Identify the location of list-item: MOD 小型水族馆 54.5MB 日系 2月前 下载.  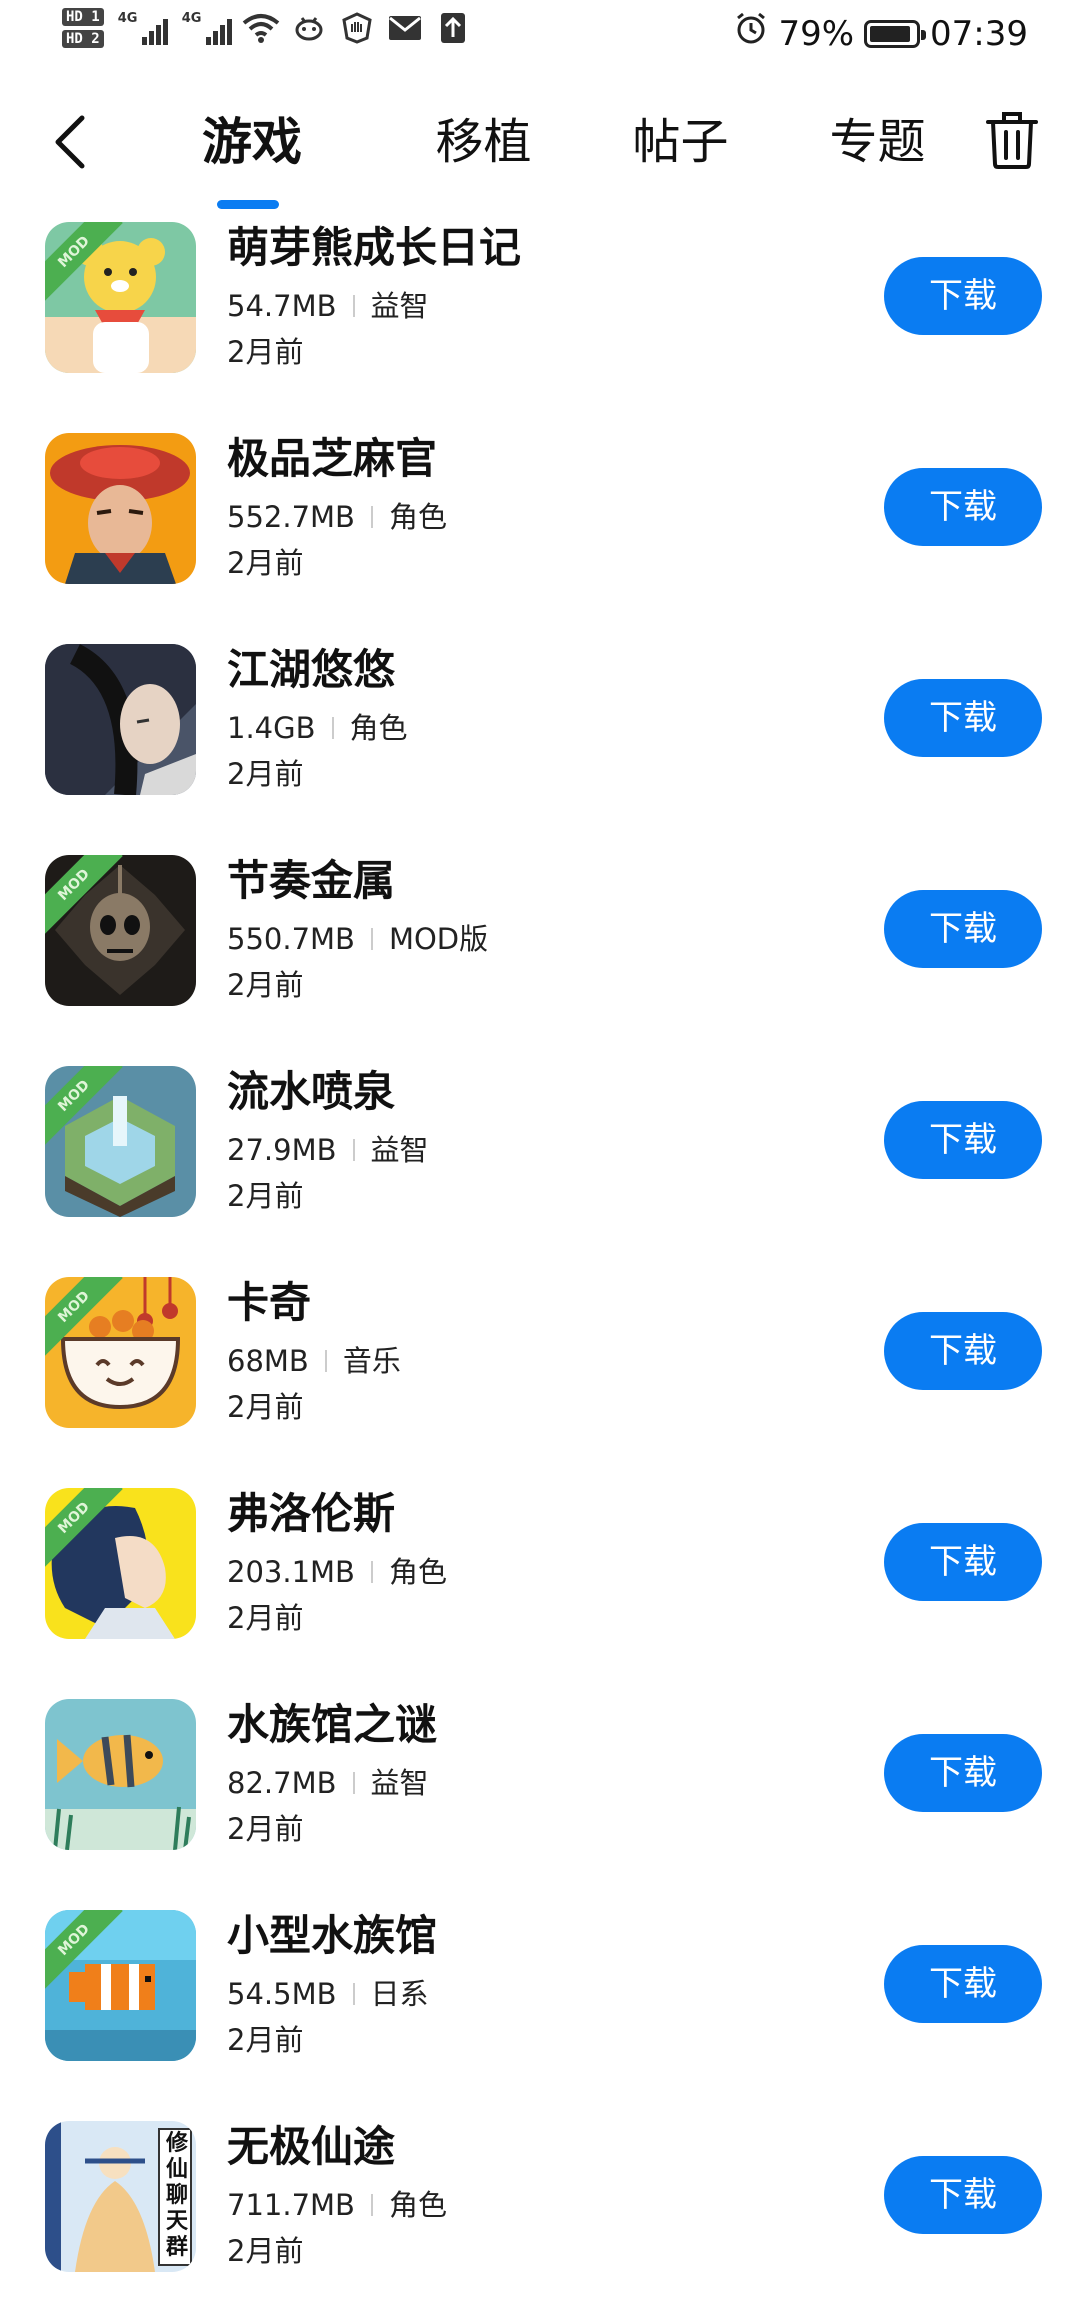
(540, 2003).